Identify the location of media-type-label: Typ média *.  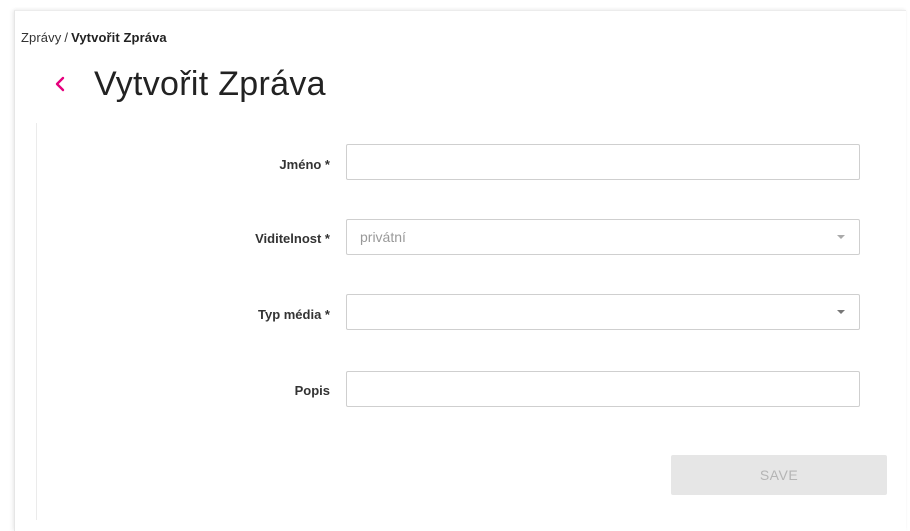
(293, 314).